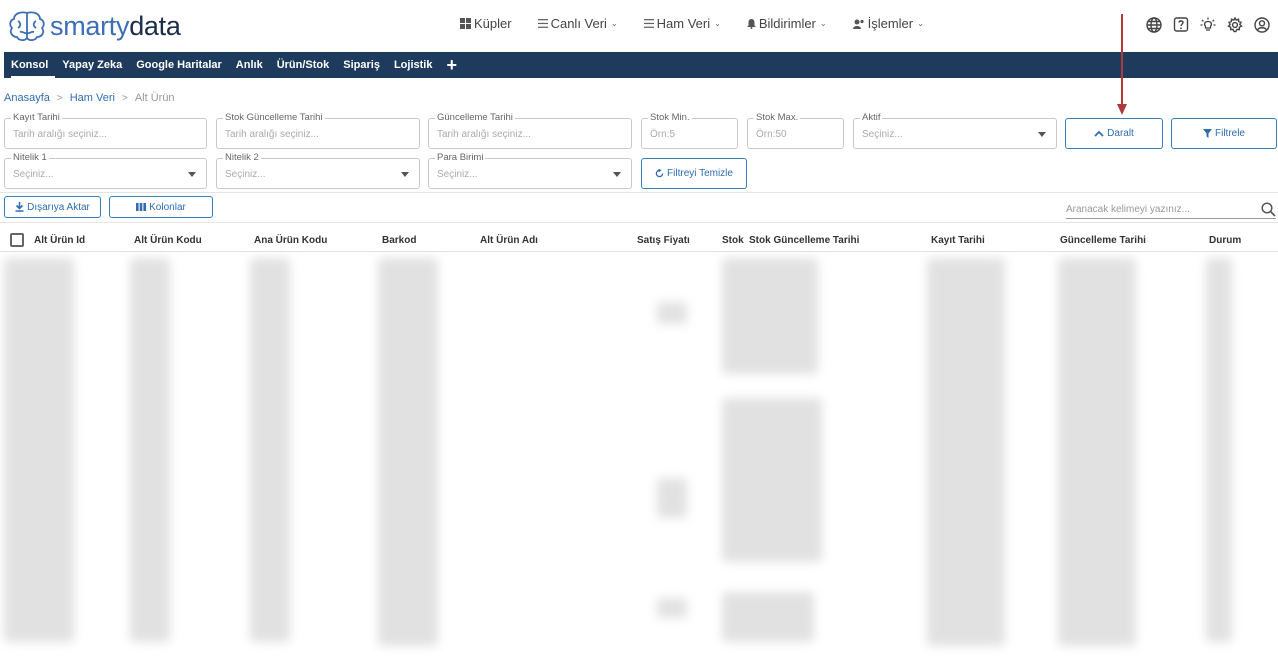 The image size is (1278, 660). I want to click on nav-ham-veri: Ham Veri ⌄, so click(682, 23).